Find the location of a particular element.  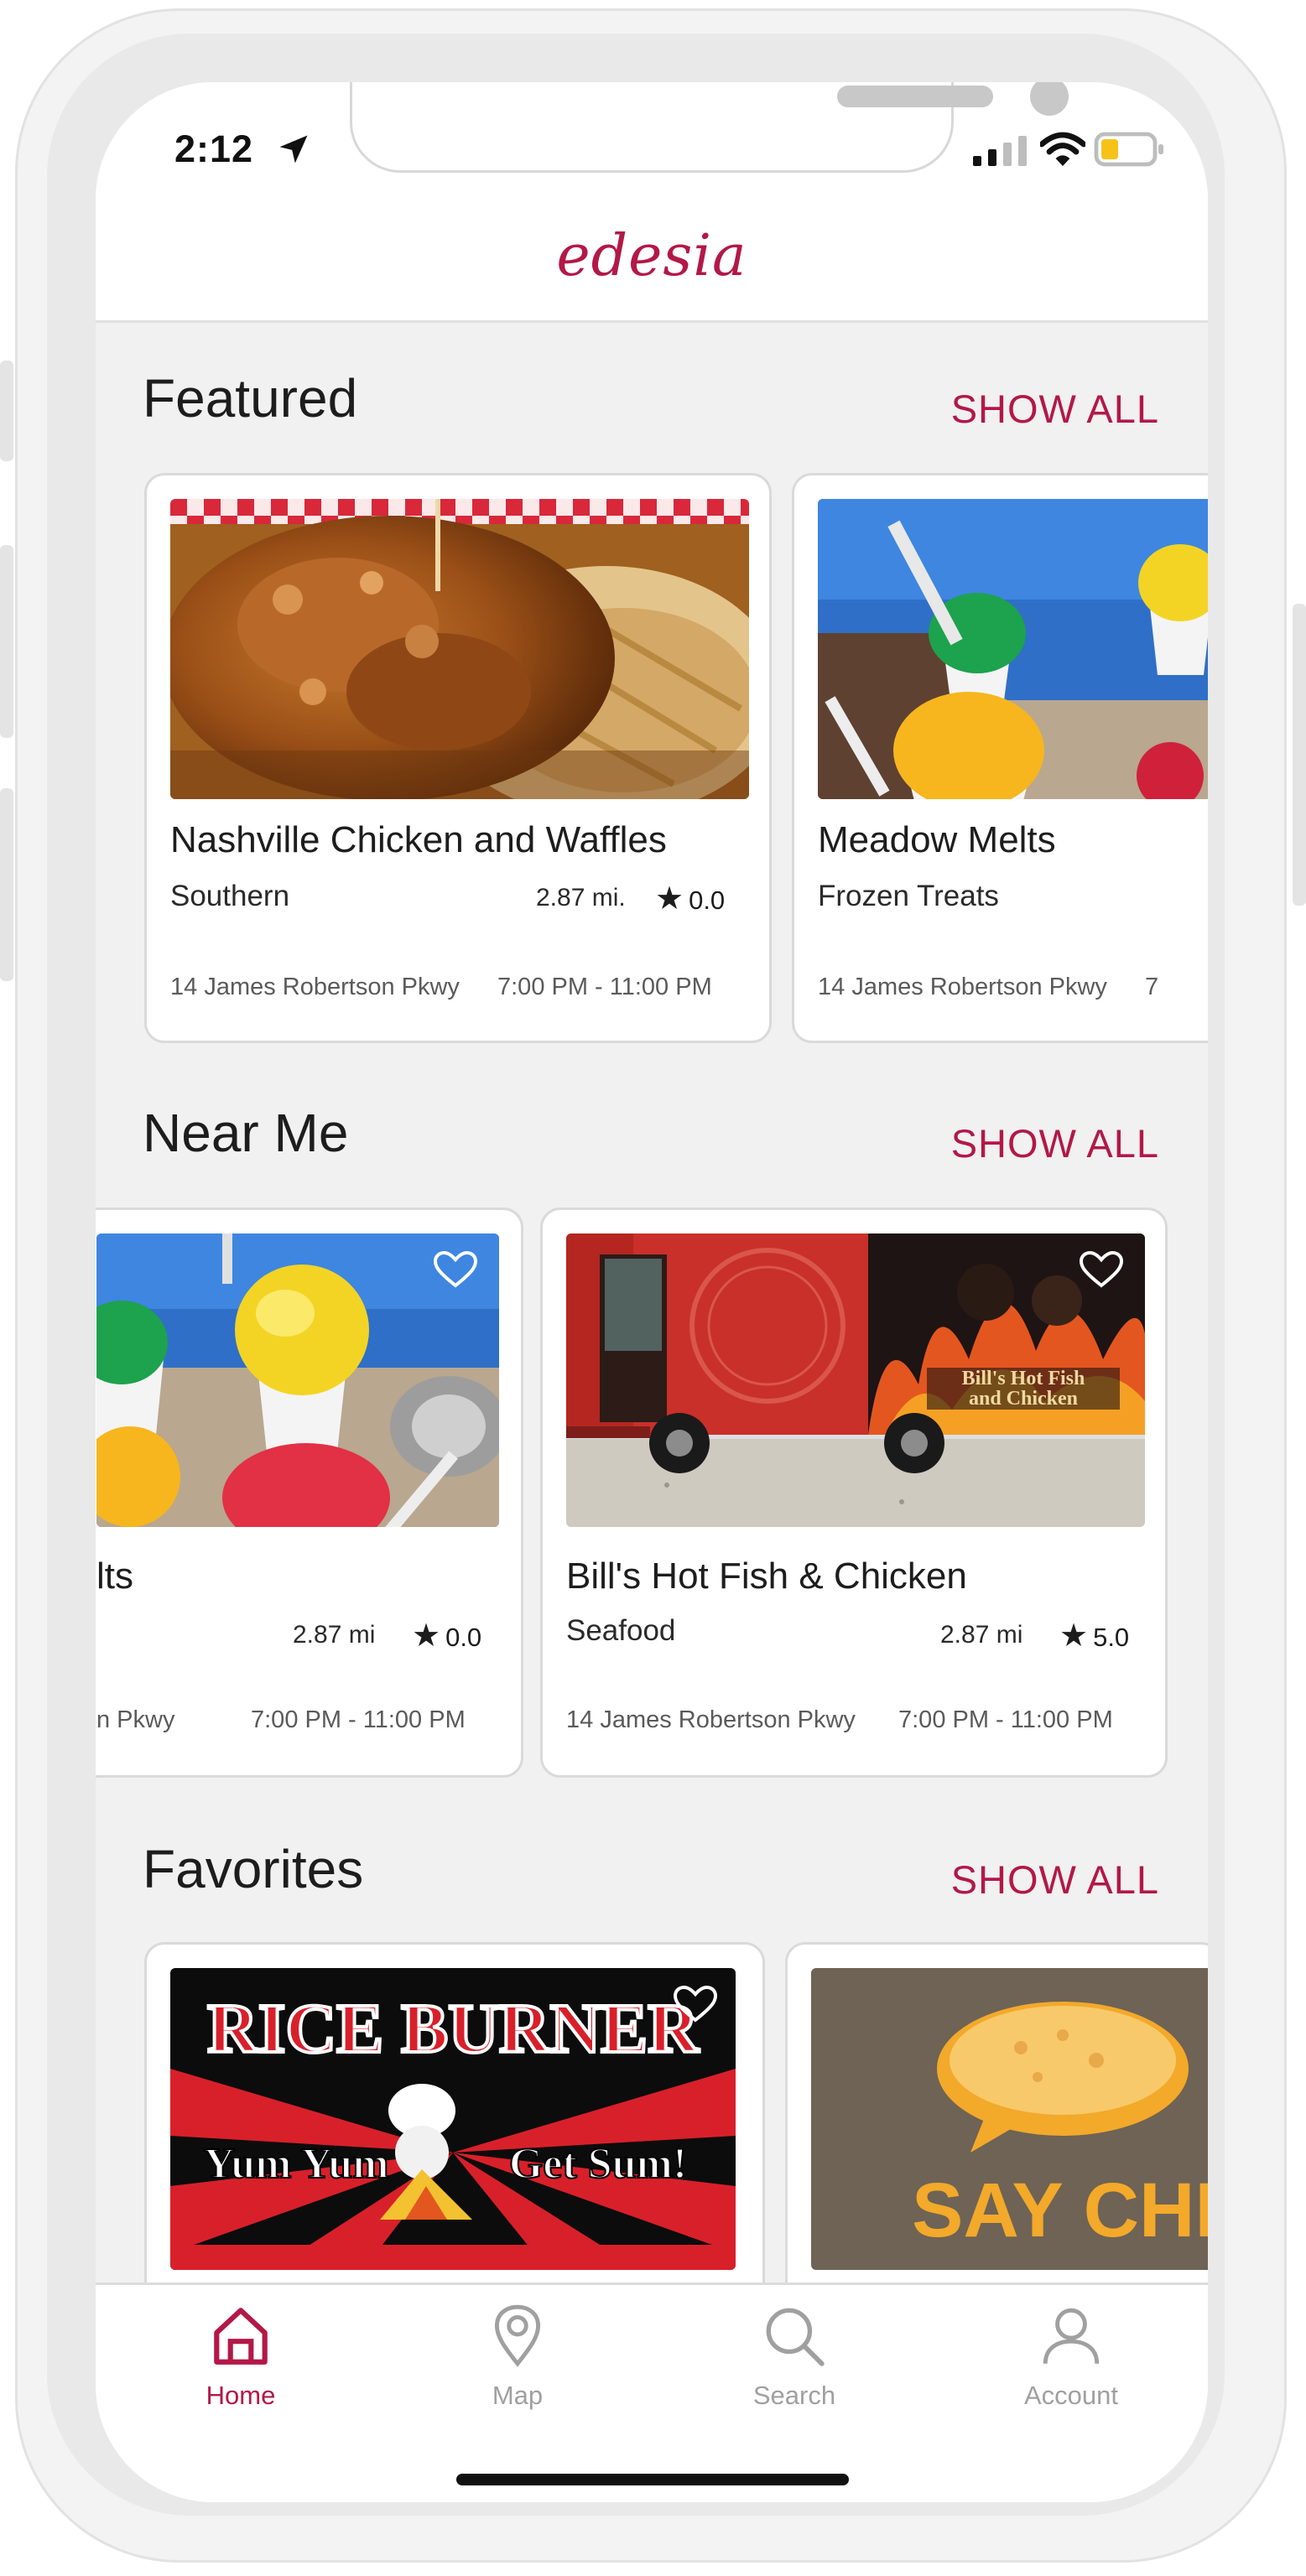

home-indicator is located at coordinates (652, 2479).